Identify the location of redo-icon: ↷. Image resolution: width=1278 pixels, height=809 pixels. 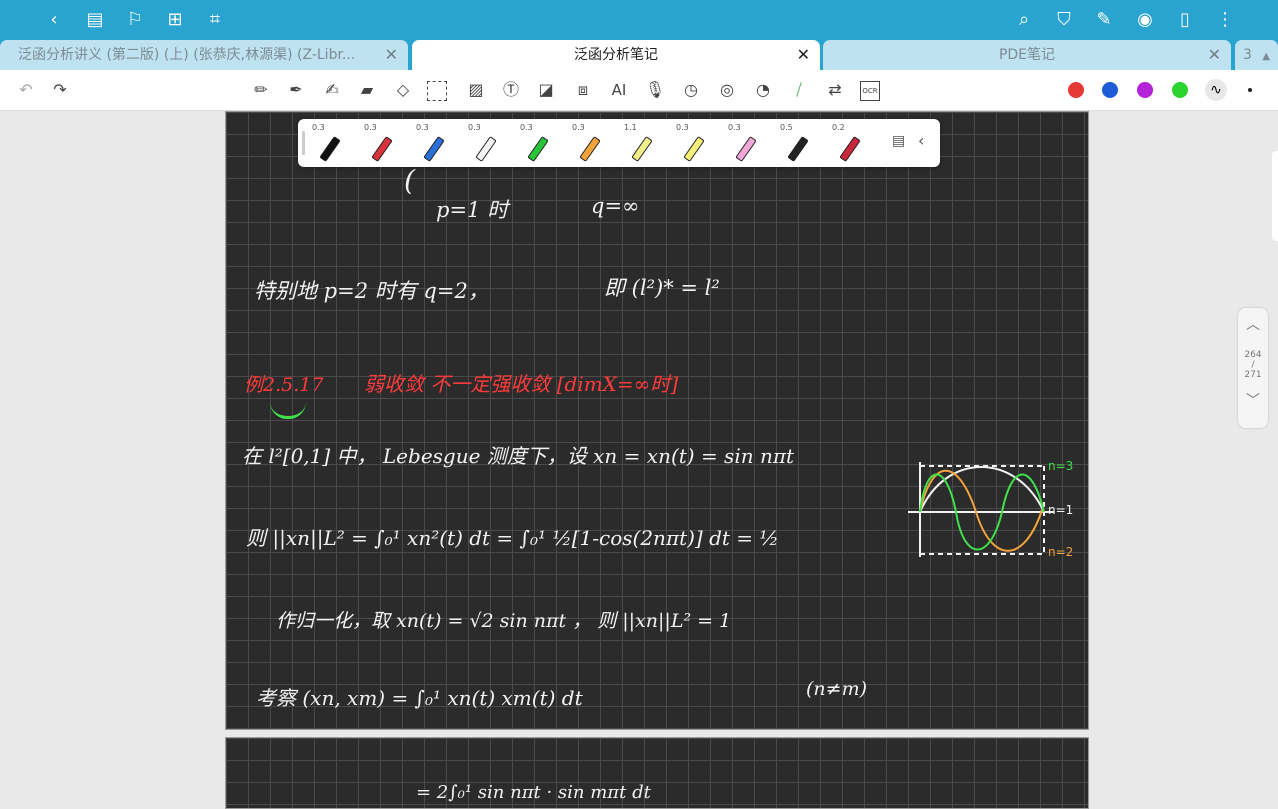
(60, 90).